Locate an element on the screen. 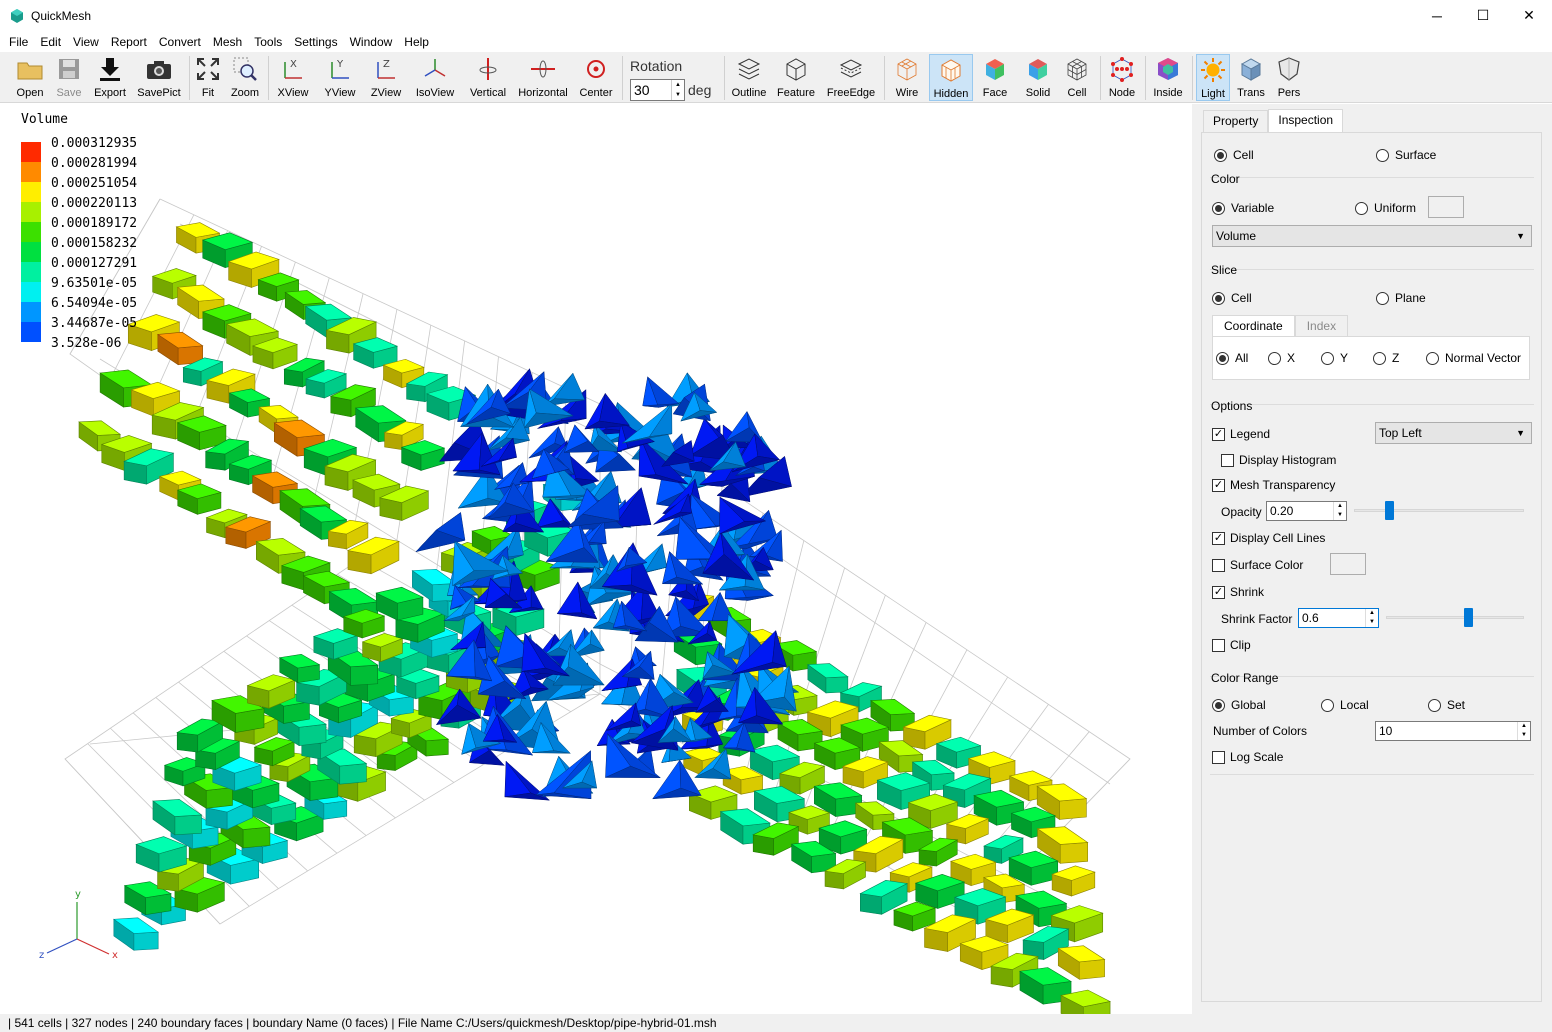 This screenshot has height=1032, width=1552. xview-button: X XView is located at coordinates (293, 77).